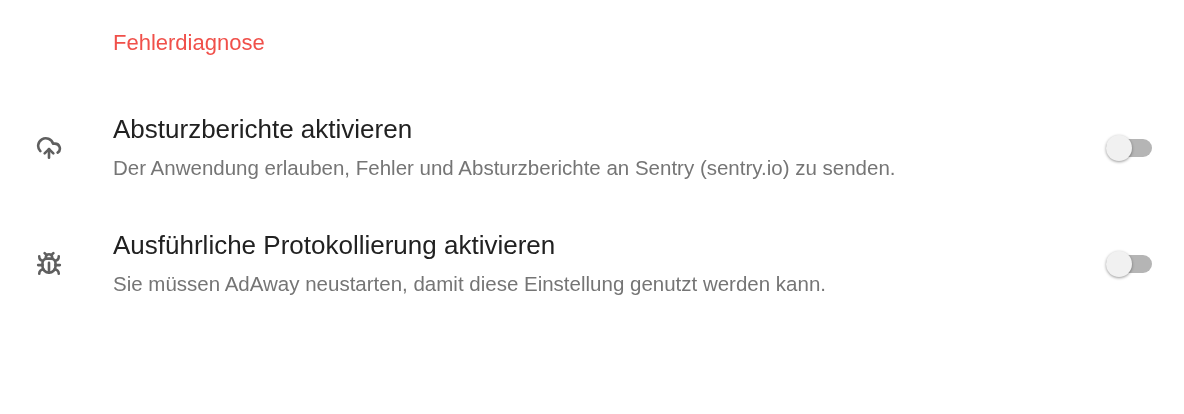 This screenshot has height=414, width=1184. Describe the element at coordinates (335, 245) in the screenshot. I see `setting-title: Ausführliche Protokollierung aktivieren` at that location.